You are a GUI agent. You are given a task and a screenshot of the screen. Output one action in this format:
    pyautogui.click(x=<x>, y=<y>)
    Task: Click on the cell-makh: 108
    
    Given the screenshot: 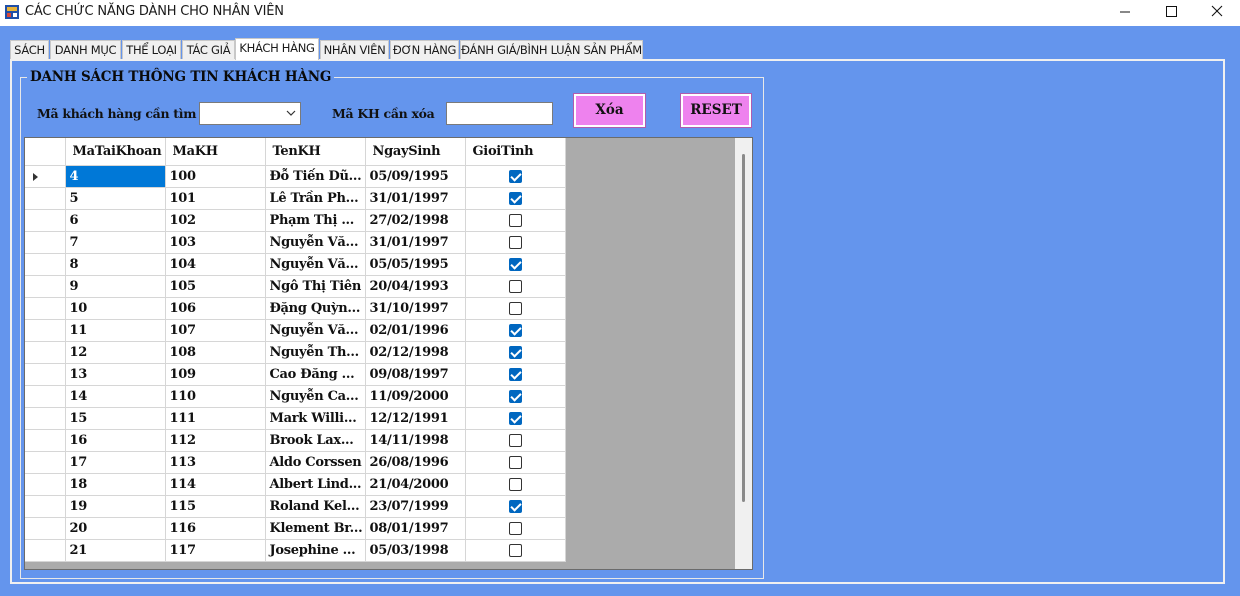 What is the action you would take?
    pyautogui.click(x=215, y=352)
    